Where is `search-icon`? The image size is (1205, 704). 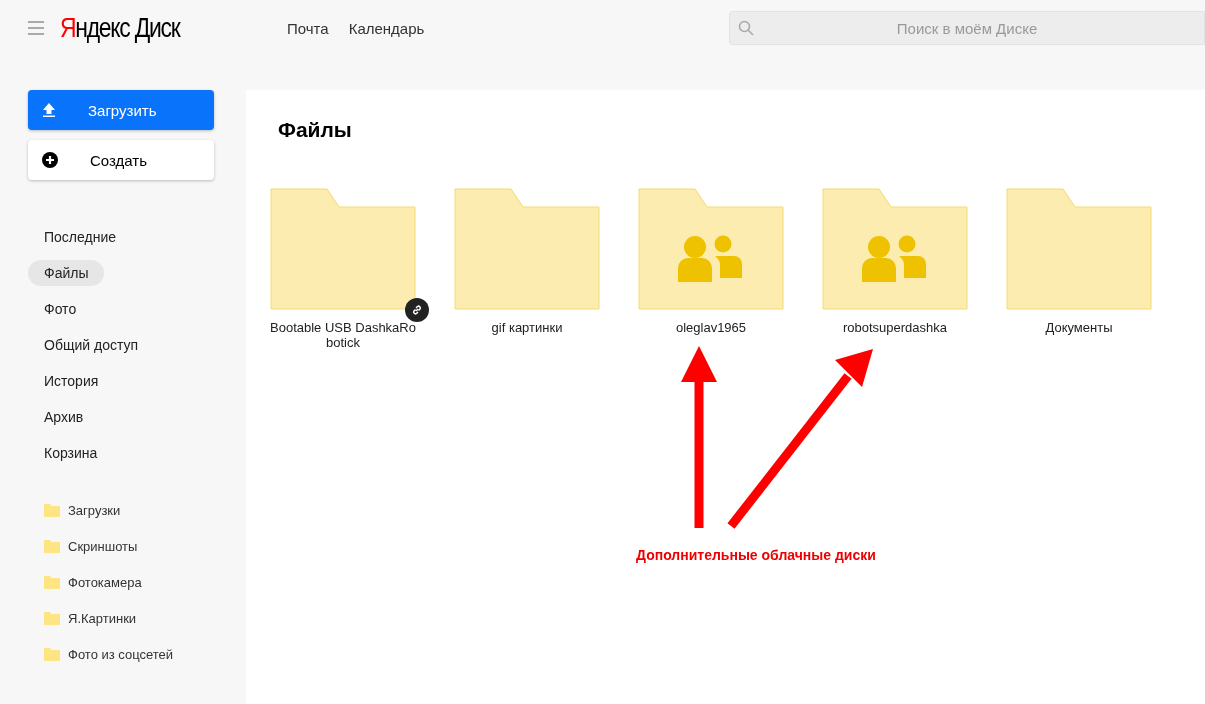
search-icon is located at coordinates (746, 28).